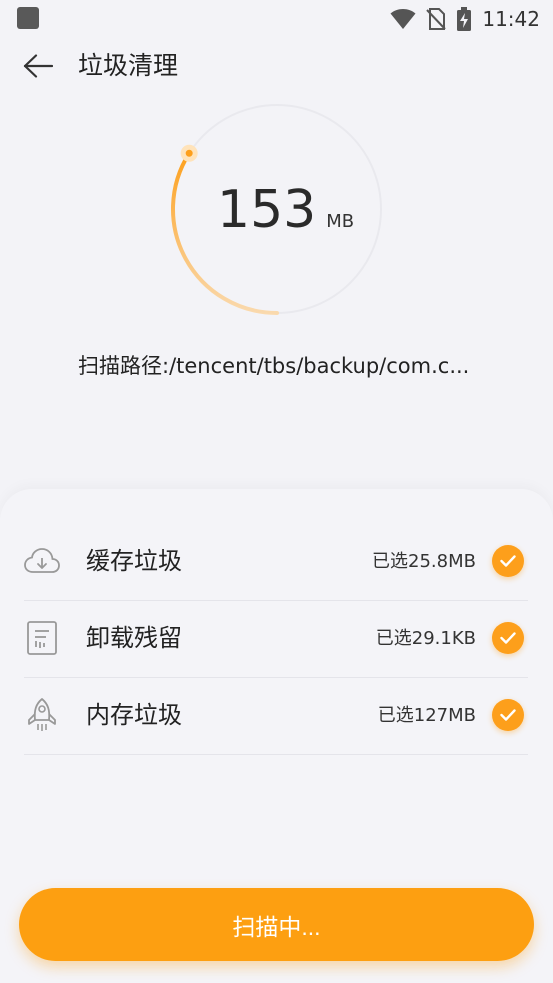 The height and width of the screenshot is (983, 553). Describe the element at coordinates (42, 561) in the screenshot. I see `cloud-download-icon` at that location.